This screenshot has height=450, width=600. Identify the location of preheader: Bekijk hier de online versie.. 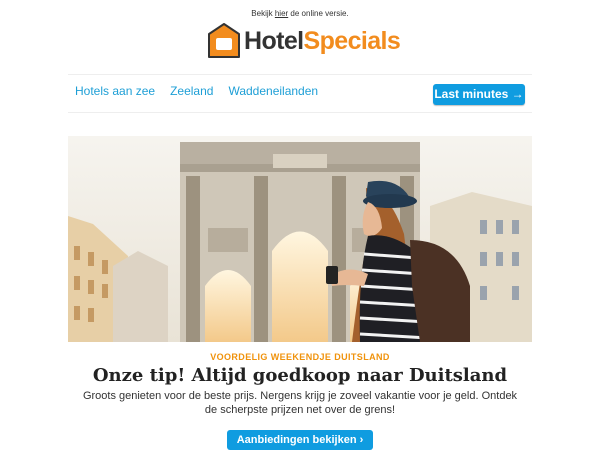
(300, 13).